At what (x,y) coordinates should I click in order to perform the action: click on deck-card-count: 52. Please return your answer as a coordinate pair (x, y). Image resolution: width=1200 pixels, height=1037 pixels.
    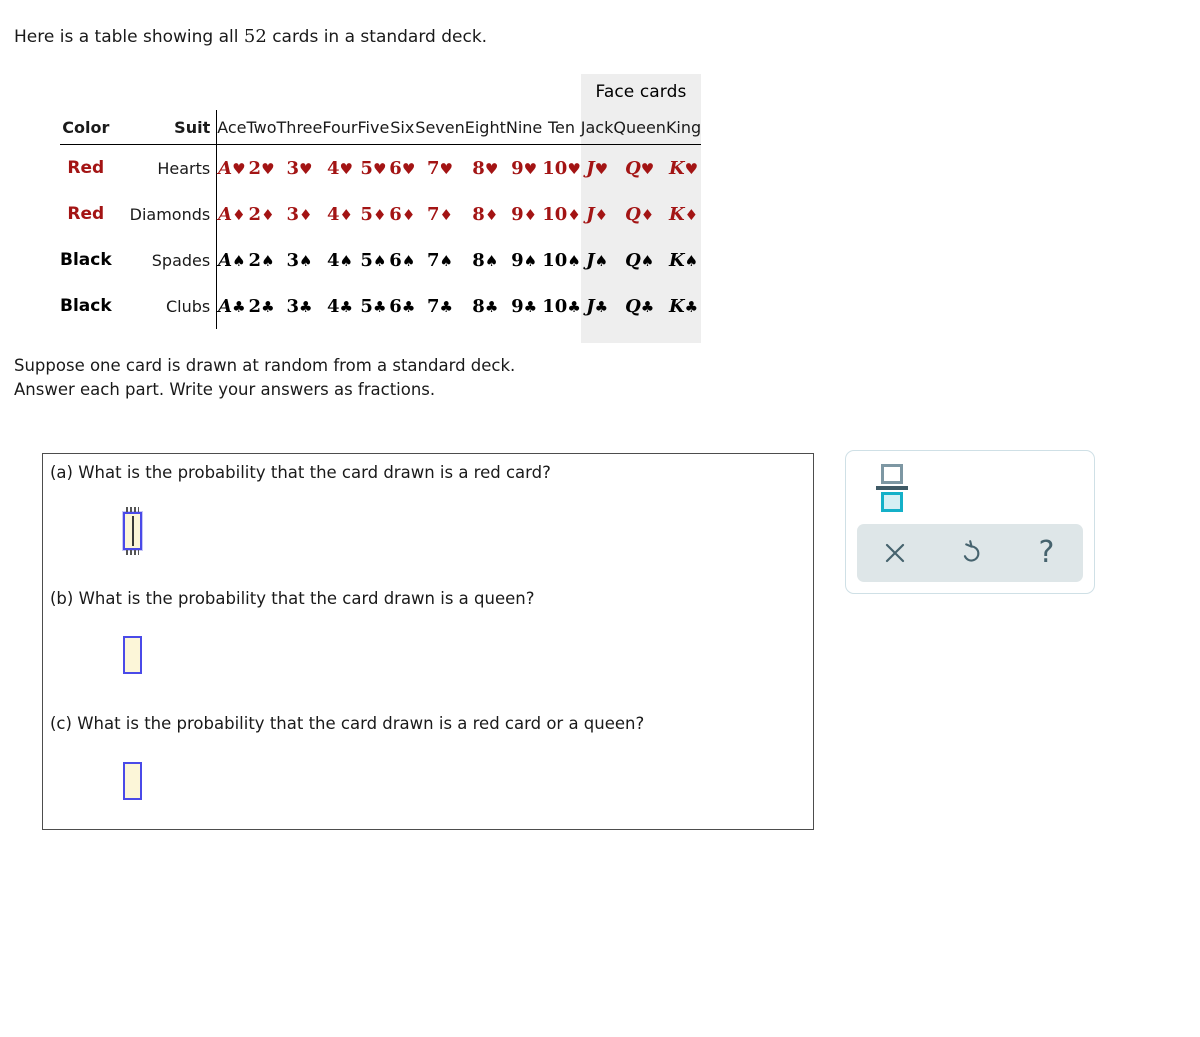
    Looking at the image, I should click on (255, 36).